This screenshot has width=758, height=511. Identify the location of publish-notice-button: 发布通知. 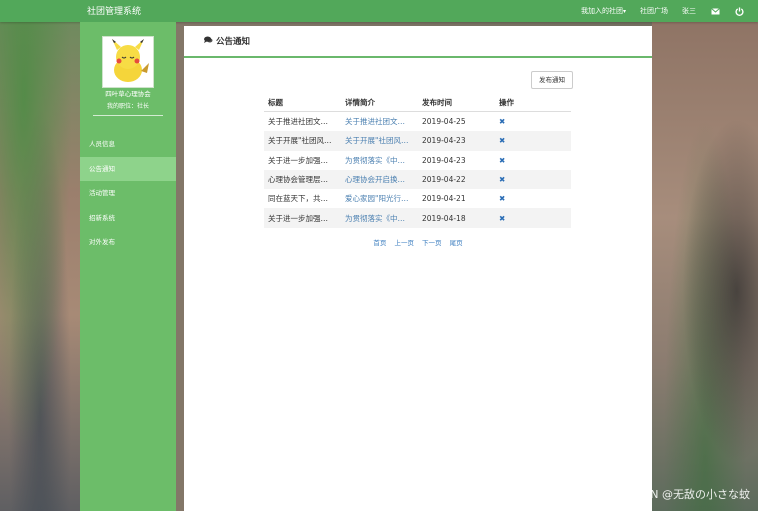
(552, 80).